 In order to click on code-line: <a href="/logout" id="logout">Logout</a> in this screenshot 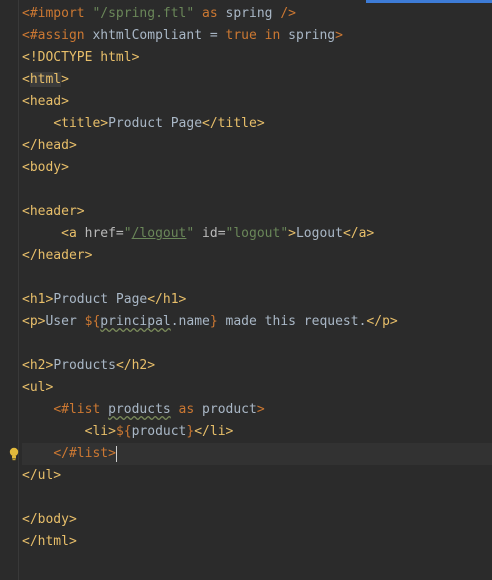, I will do `click(257, 234)`.